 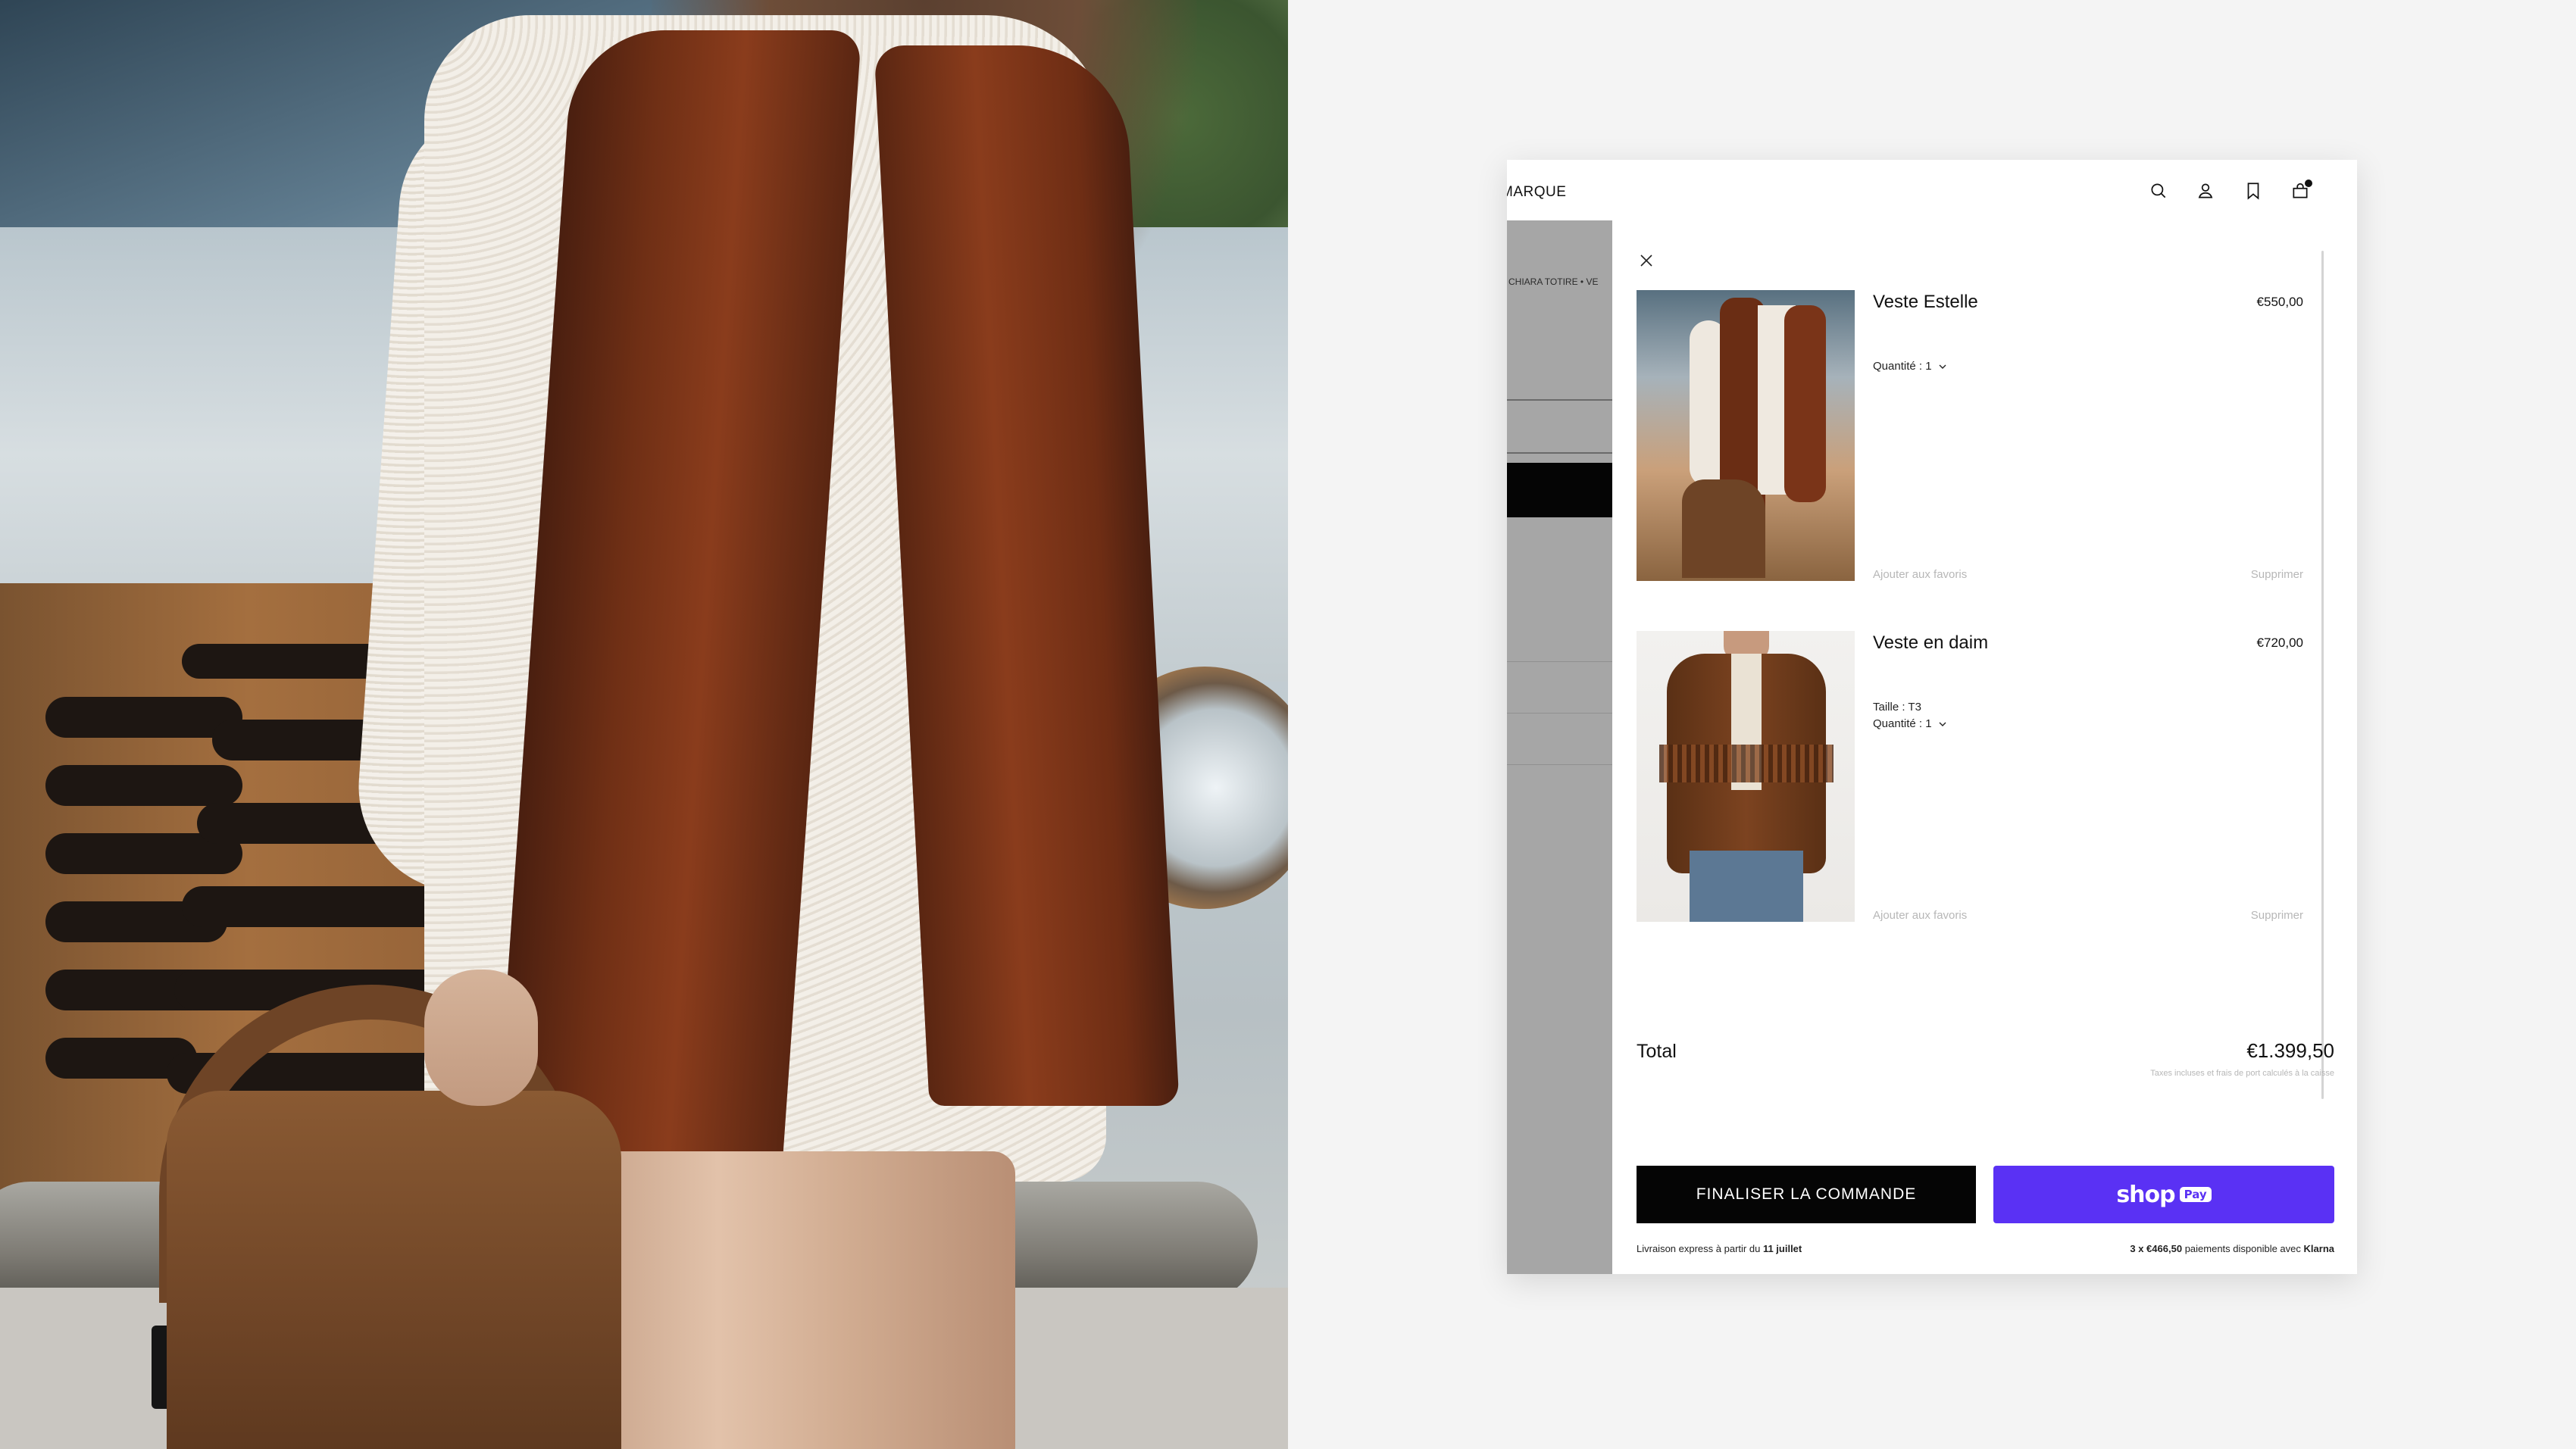 I want to click on klarna-brand: Klarna, so click(x=2318, y=1248).